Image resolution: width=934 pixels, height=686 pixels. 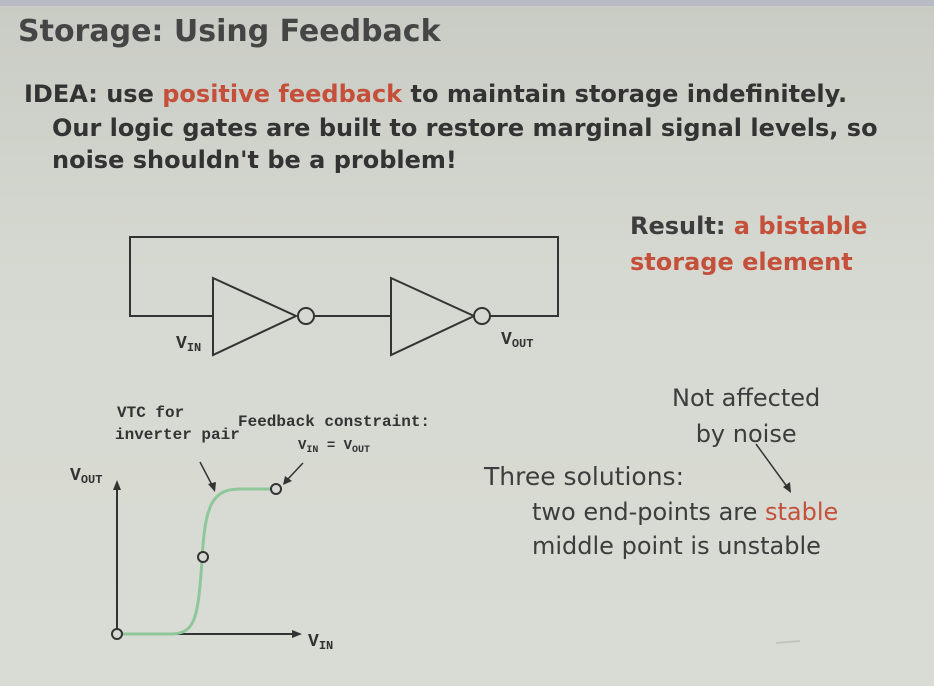 I want to click on solution-line-1: two end-points are stable, so click(x=685, y=512).